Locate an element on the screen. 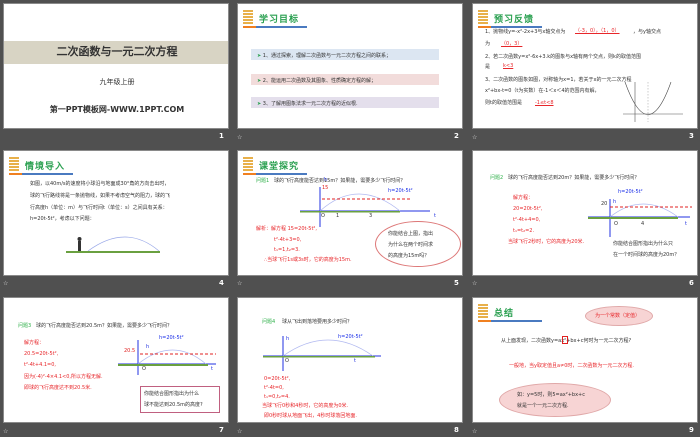  answer: -1≤t<8 is located at coordinates (544, 103).